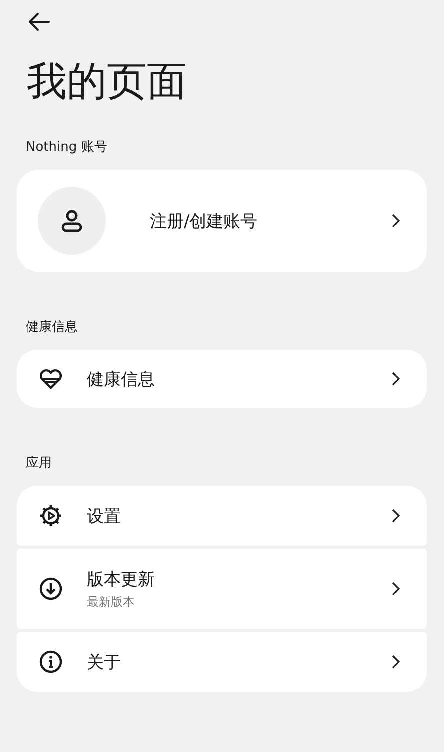 This screenshot has height=752, width=444. What do you see at coordinates (222, 516) in the screenshot?
I see `settings-row: 设置` at bounding box center [222, 516].